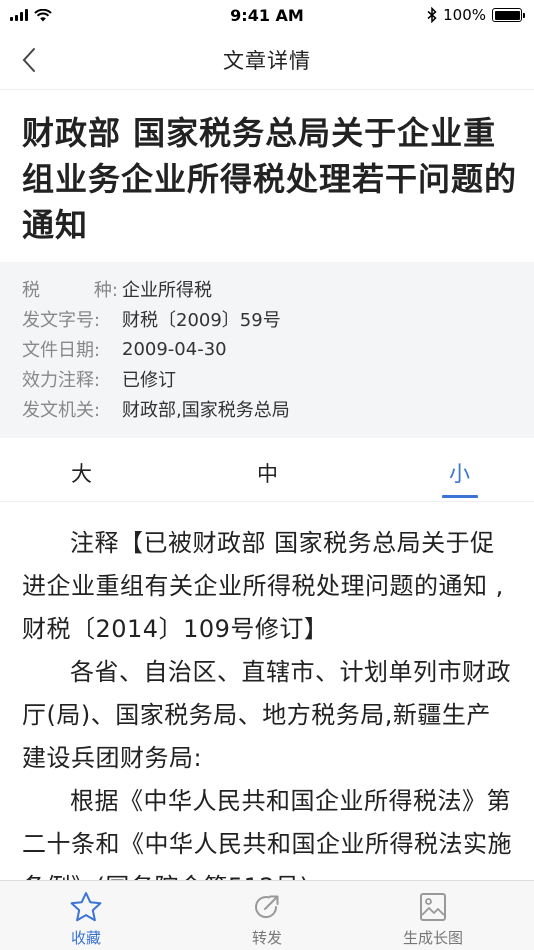 The image size is (534, 950). What do you see at coordinates (267, 907) in the screenshot?
I see `share-icon` at bounding box center [267, 907].